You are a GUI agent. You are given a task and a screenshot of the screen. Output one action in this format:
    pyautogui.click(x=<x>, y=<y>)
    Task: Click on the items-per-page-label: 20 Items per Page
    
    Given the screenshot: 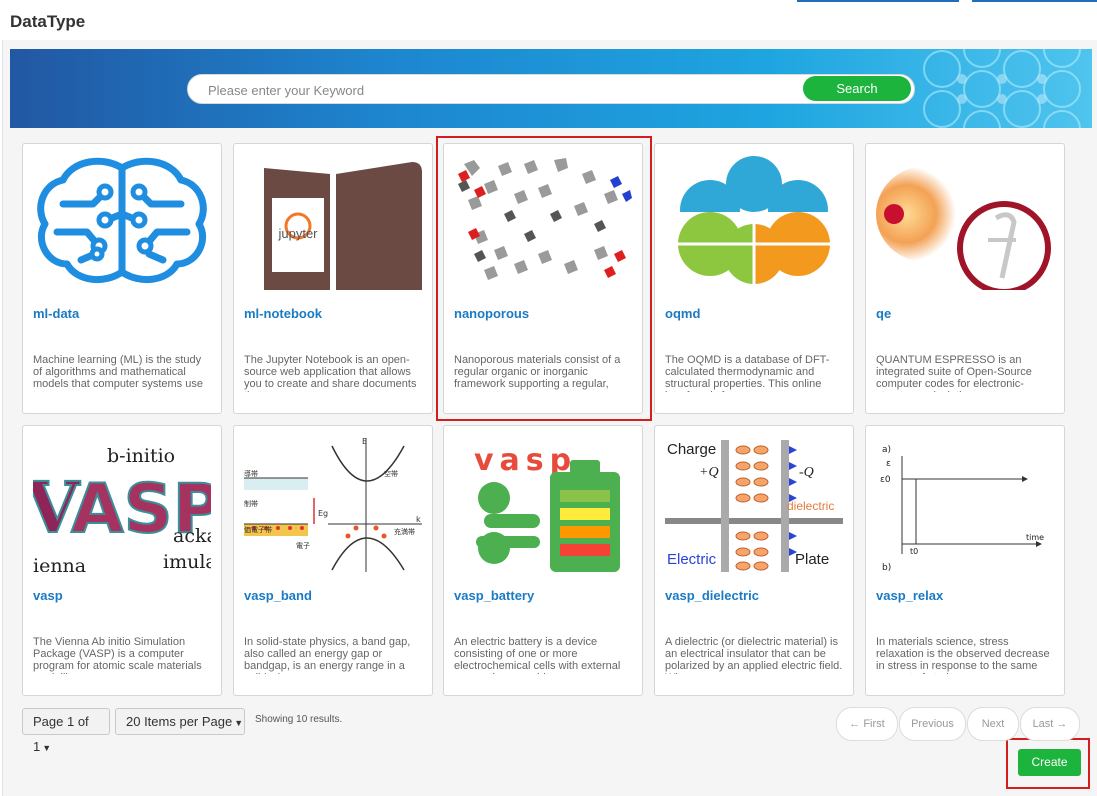 What is the action you would take?
    pyautogui.click(x=179, y=721)
    